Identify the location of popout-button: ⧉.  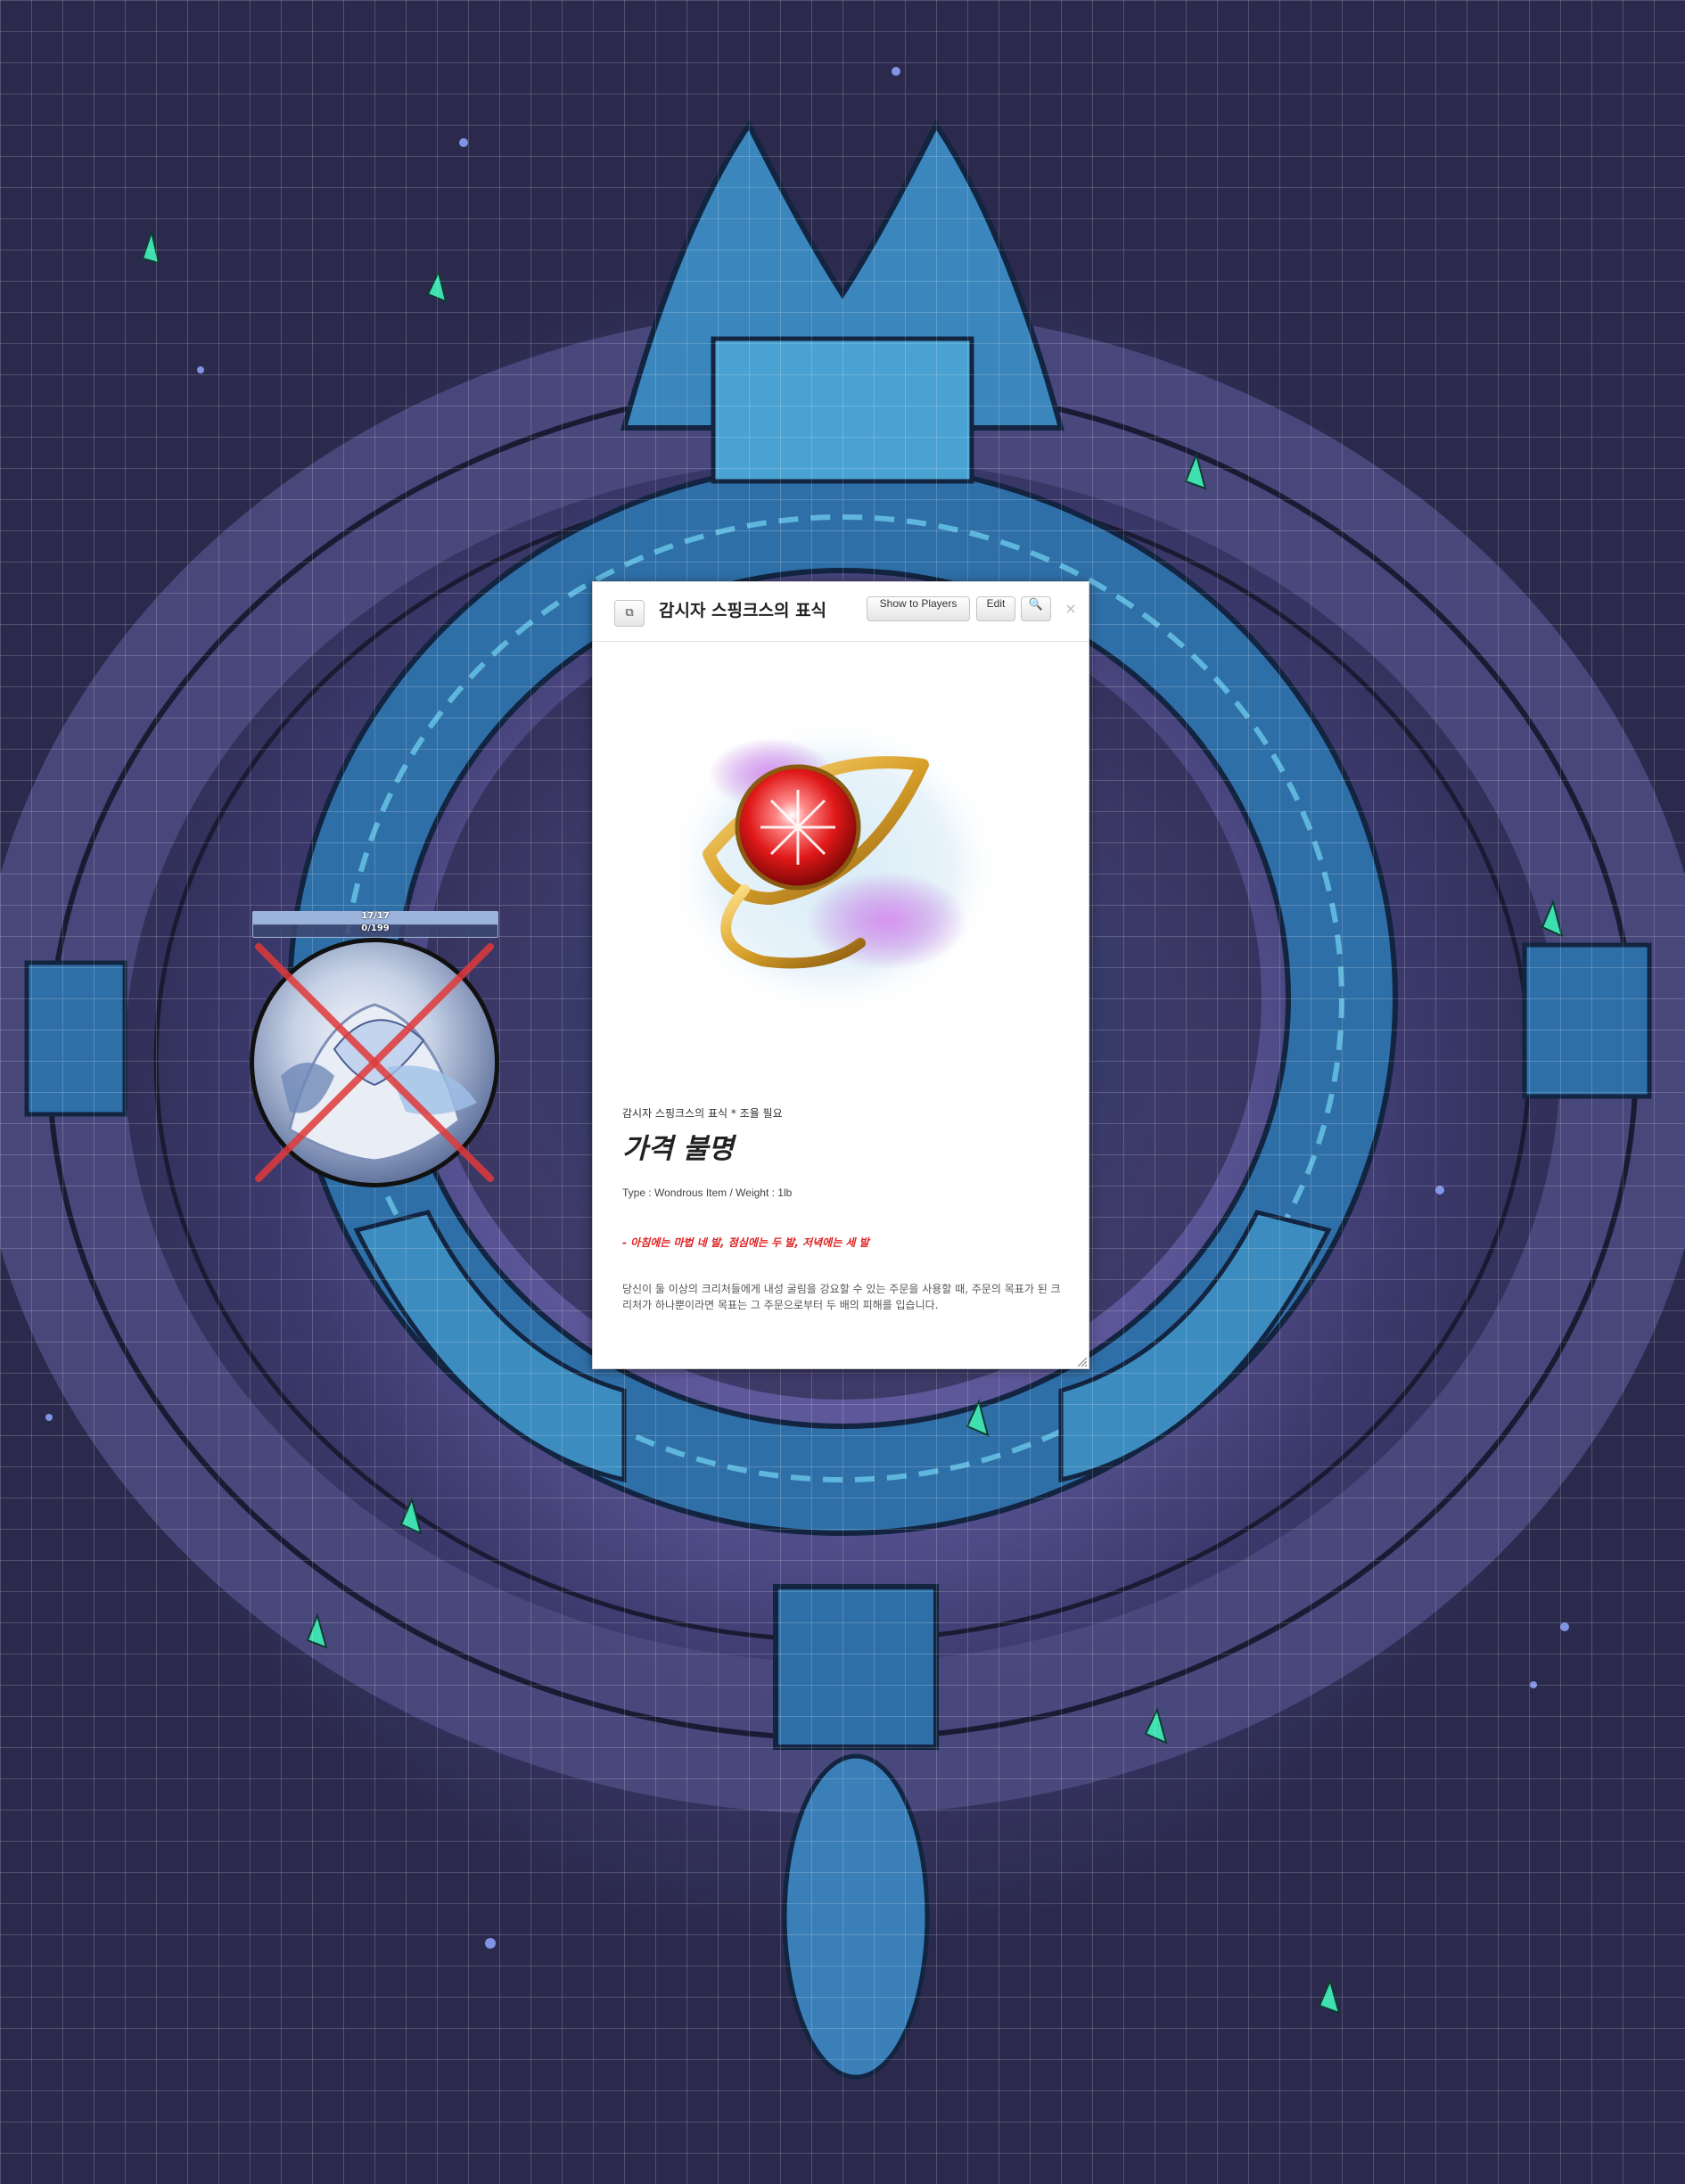
(630, 613).